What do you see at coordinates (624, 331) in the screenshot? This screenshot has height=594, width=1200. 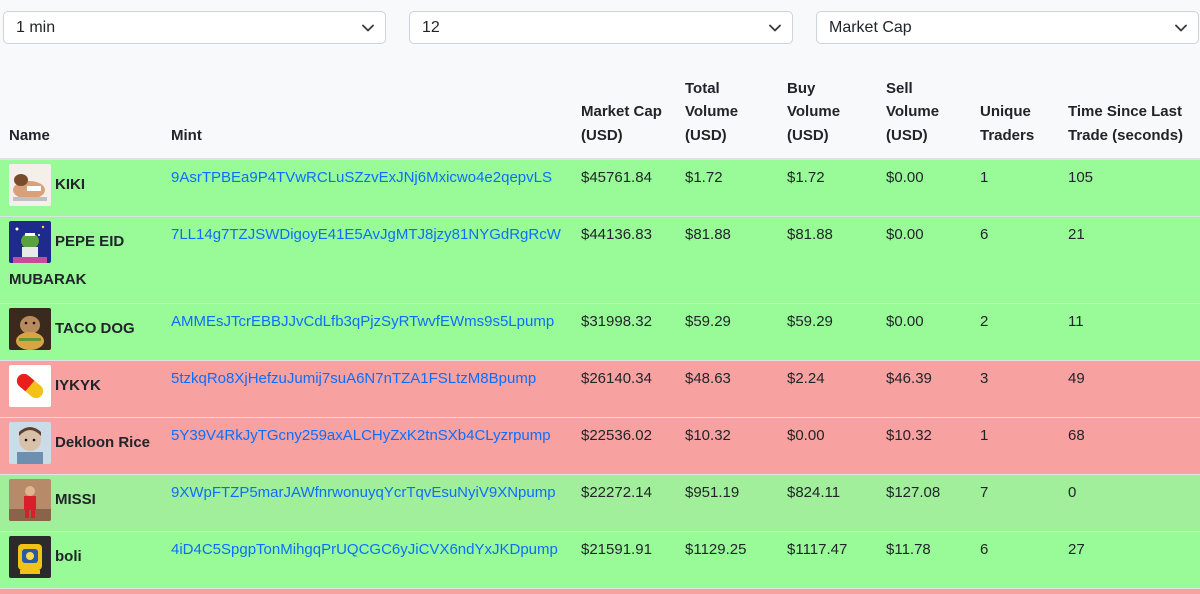 I see `market-cap-cell: $31998.32` at bounding box center [624, 331].